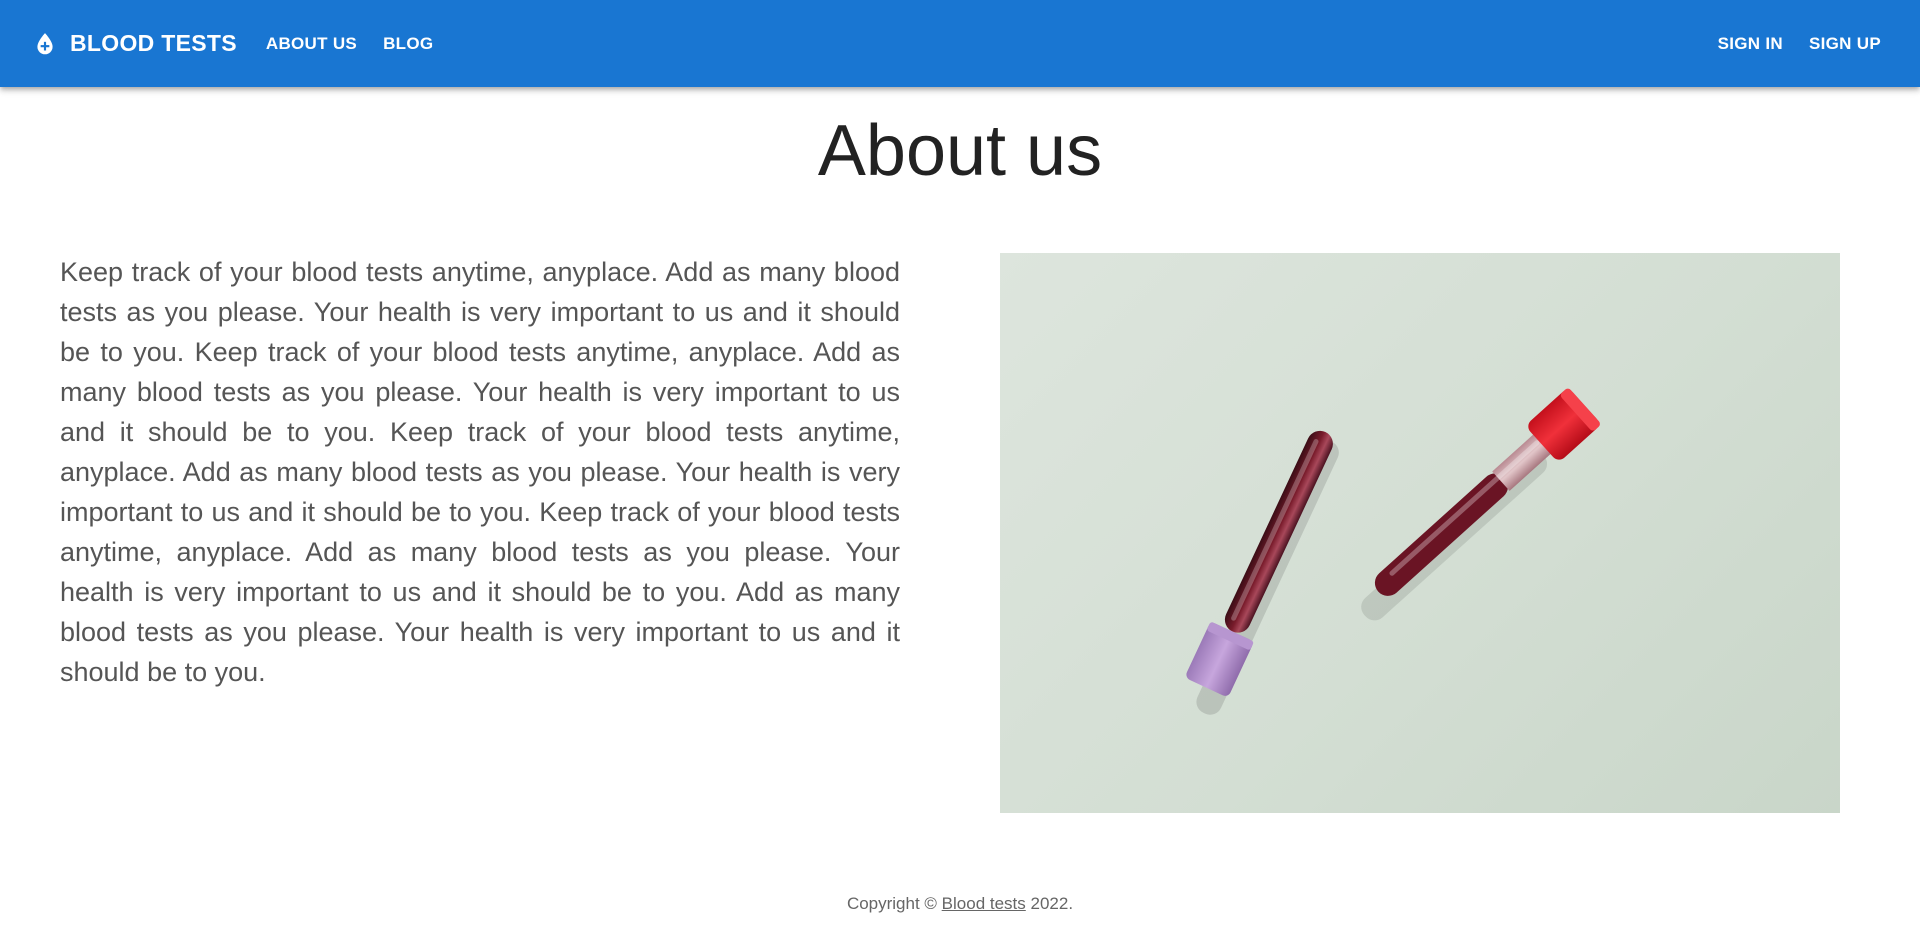 This screenshot has width=1920, height=942. What do you see at coordinates (408, 44) in the screenshot?
I see `nav-blog: BLOG` at bounding box center [408, 44].